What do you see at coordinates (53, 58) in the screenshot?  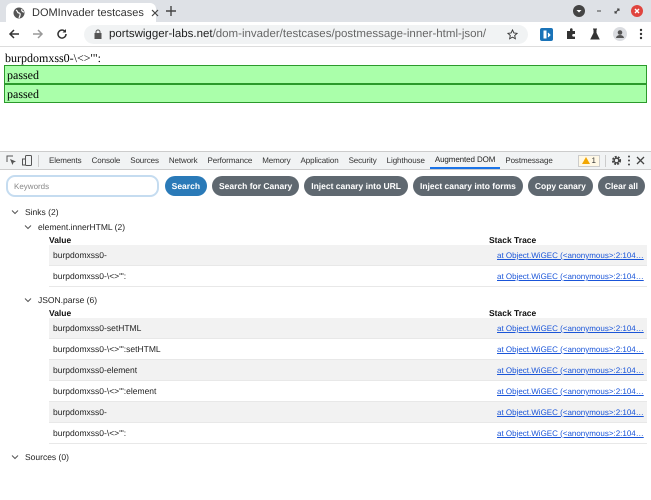 I see `page-heading: burpdomxss0-\<>'":` at bounding box center [53, 58].